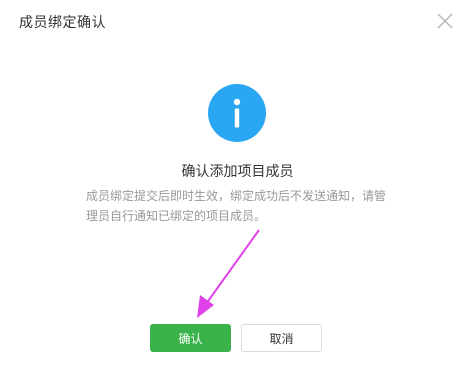  I want to click on info-icon, so click(237, 113).